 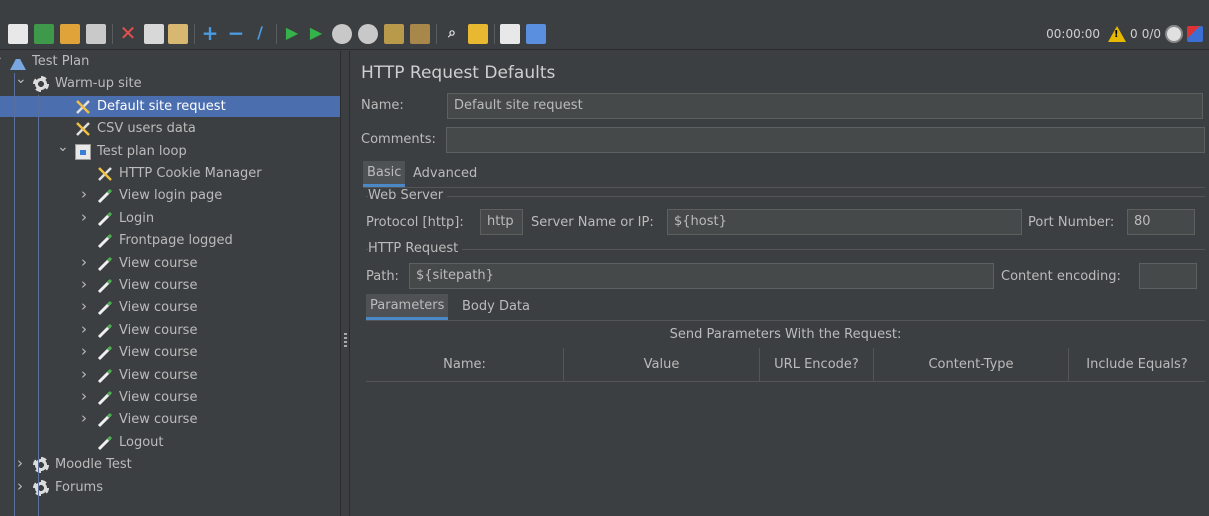 What do you see at coordinates (44, 34) in the screenshot?
I see `templates-icon` at bounding box center [44, 34].